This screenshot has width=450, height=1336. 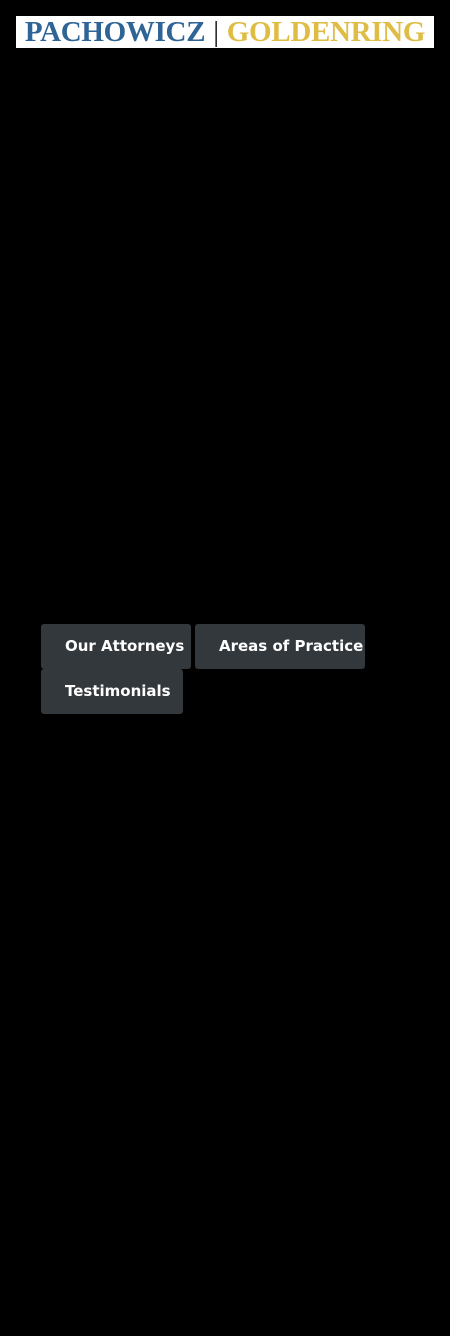 What do you see at coordinates (115, 32) in the screenshot?
I see `logo-name-pachowicz: PACHOWICZ` at bounding box center [115, 32].